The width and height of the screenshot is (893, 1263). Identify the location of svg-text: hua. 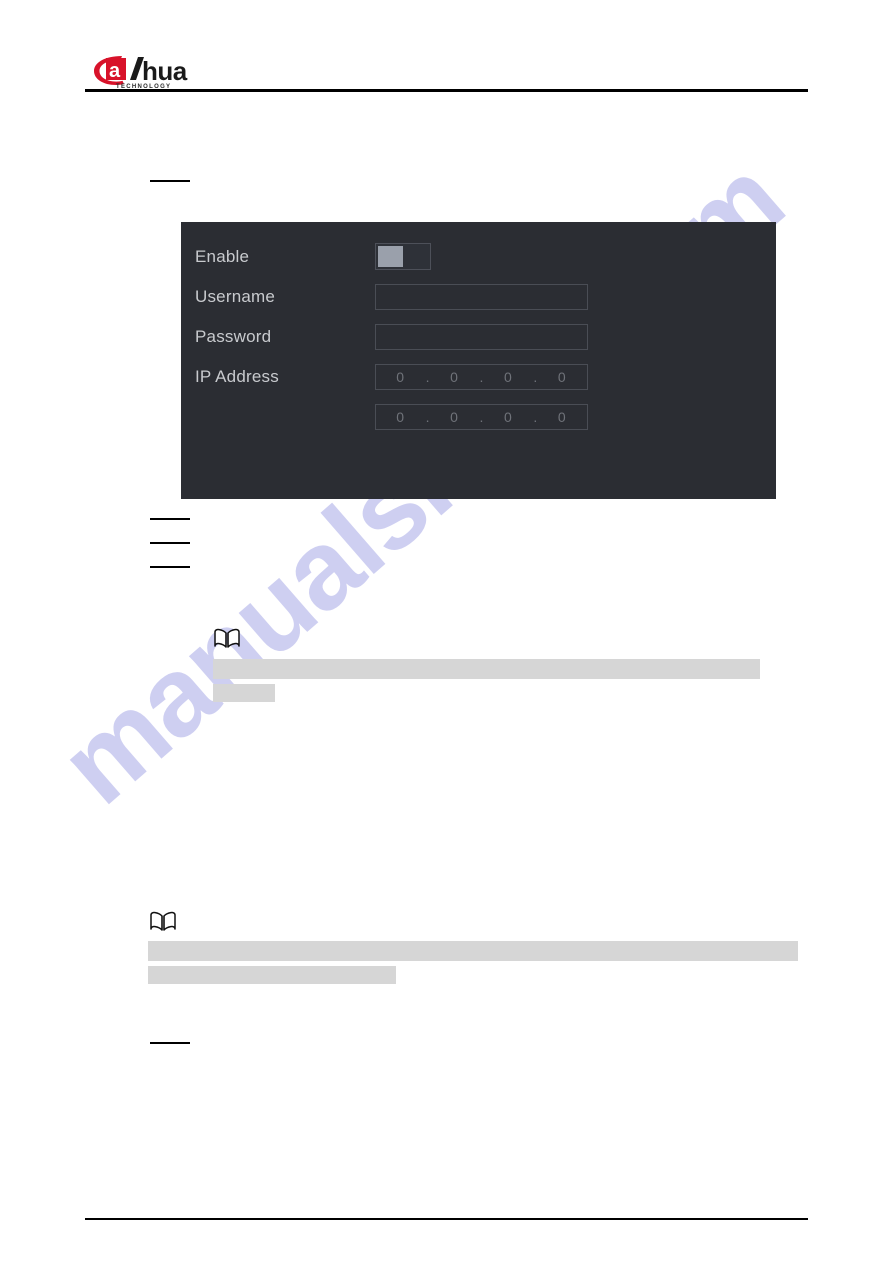
(165, 71).